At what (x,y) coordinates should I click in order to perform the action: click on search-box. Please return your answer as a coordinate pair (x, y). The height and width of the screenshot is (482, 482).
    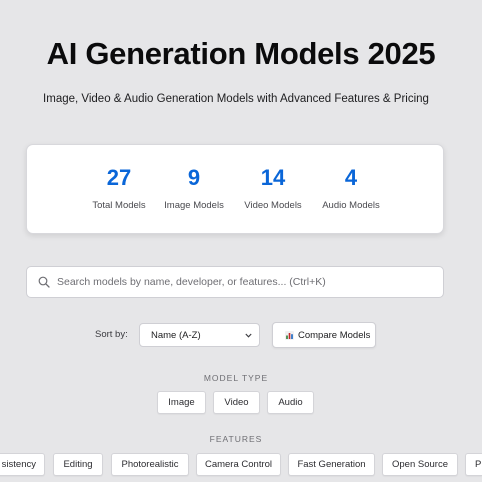
    Looking at the image, I should click on (235, 282).